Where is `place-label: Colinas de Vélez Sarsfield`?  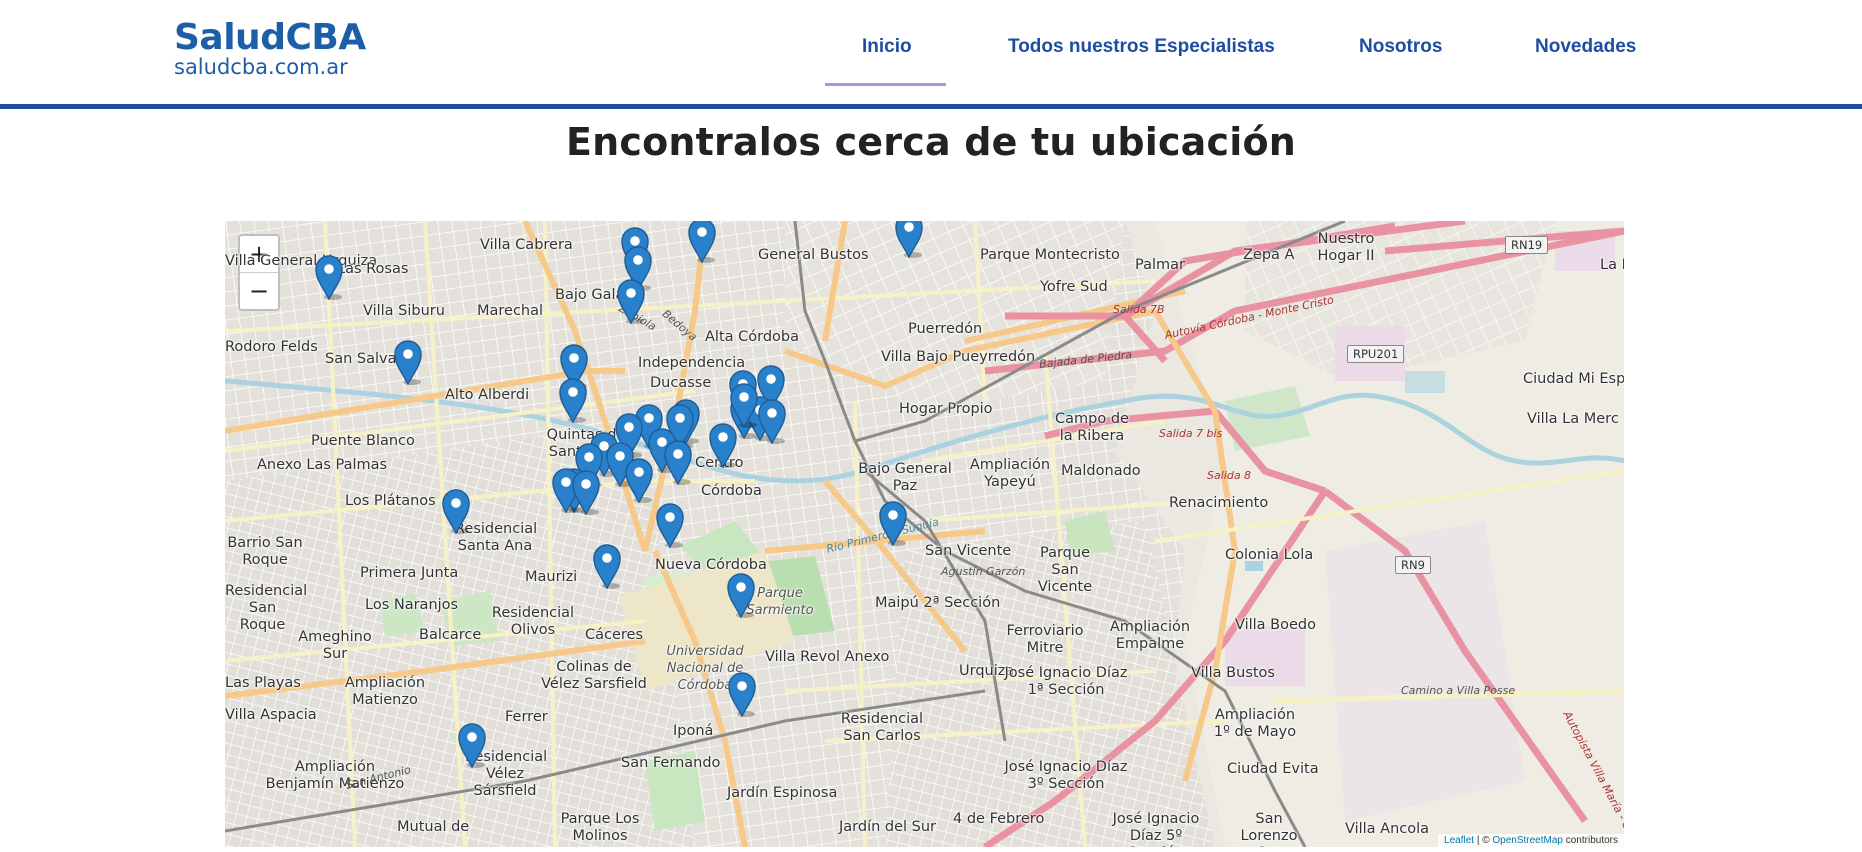 place-label: Colinas de Vélez Sarsfield is located at coordinates (594, 675).